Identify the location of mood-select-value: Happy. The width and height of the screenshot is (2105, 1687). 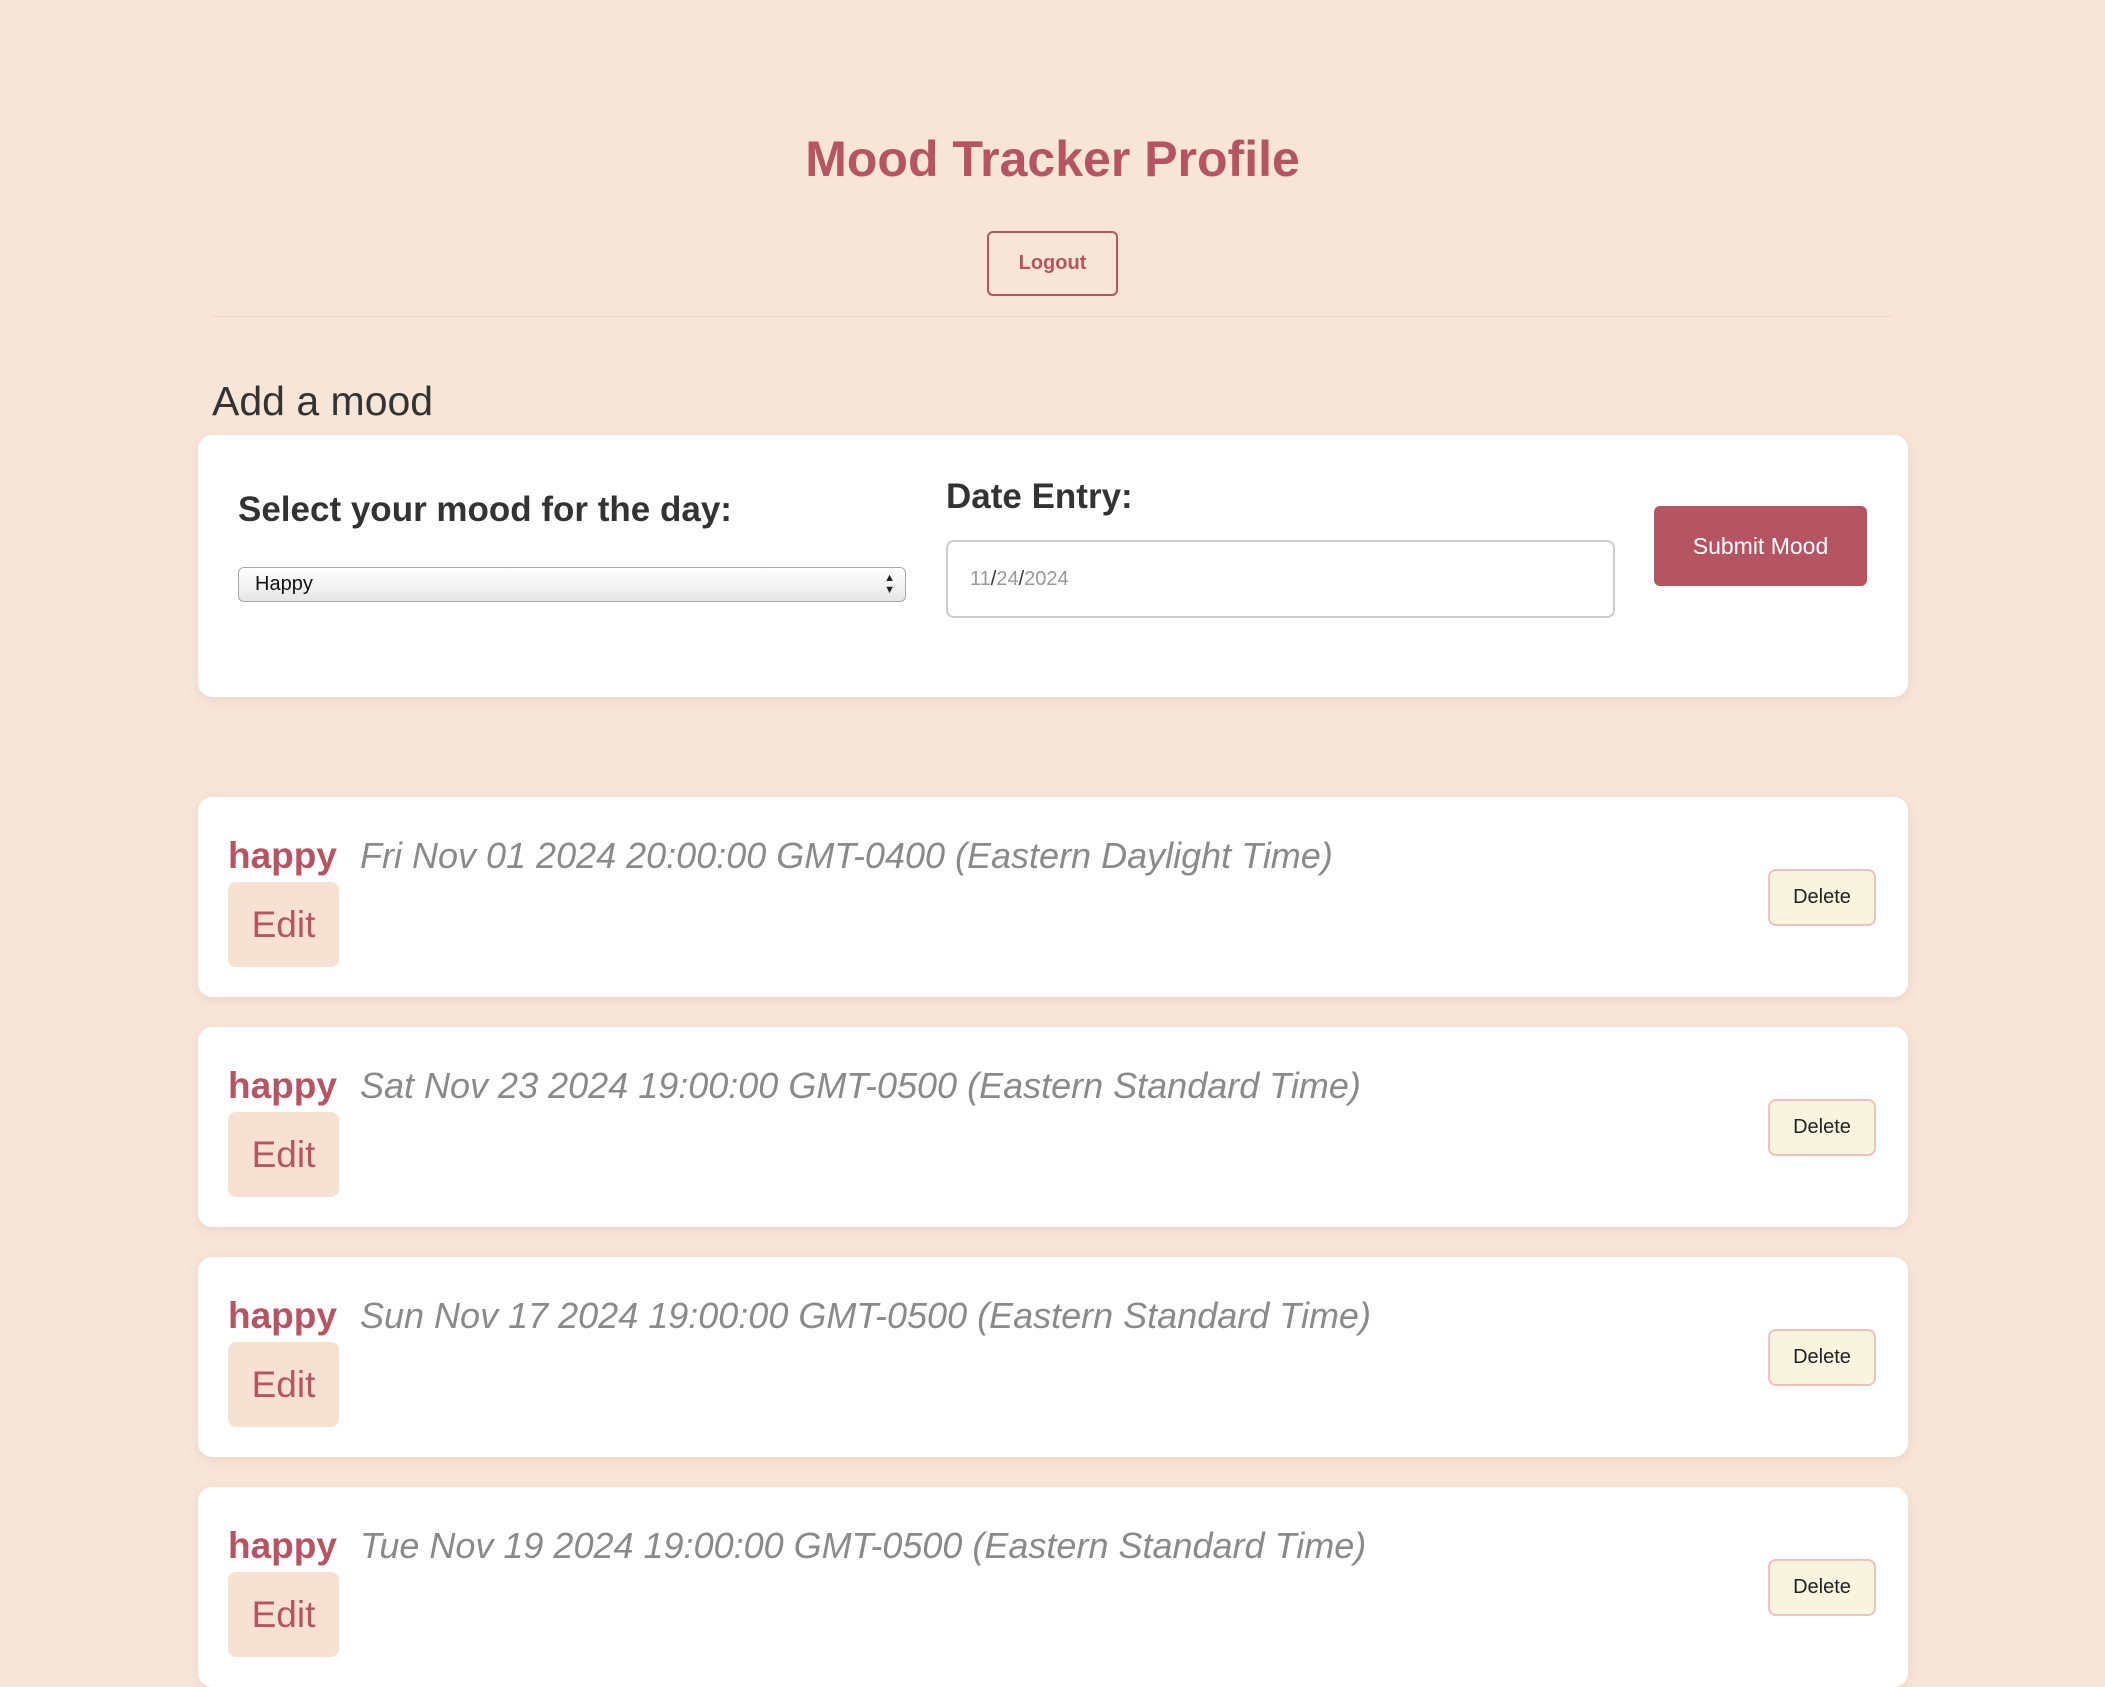
(284, 584).